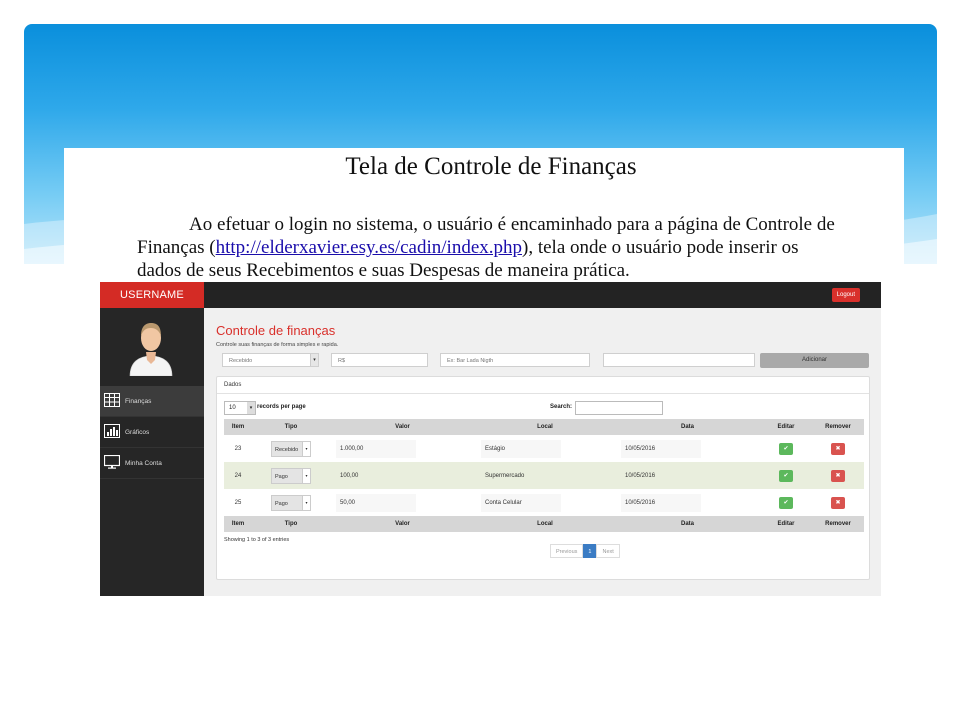 The height and width of the screenshot is (720, 960). Describe the element at coordinates (521, 502) in the screenshot. I see `row-local-field: Conta Celular` at that location.